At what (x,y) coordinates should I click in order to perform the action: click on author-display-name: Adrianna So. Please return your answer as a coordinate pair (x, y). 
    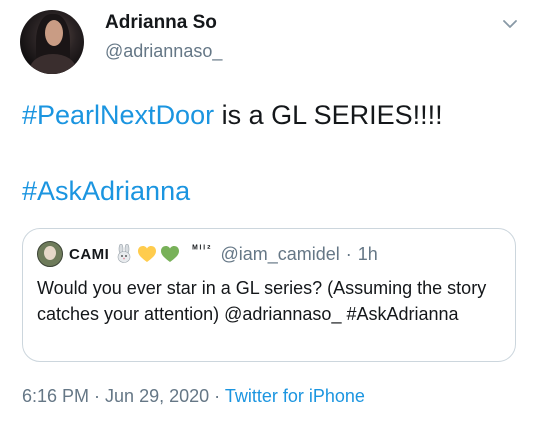
    Looking at the image, I should click on (161, 23).